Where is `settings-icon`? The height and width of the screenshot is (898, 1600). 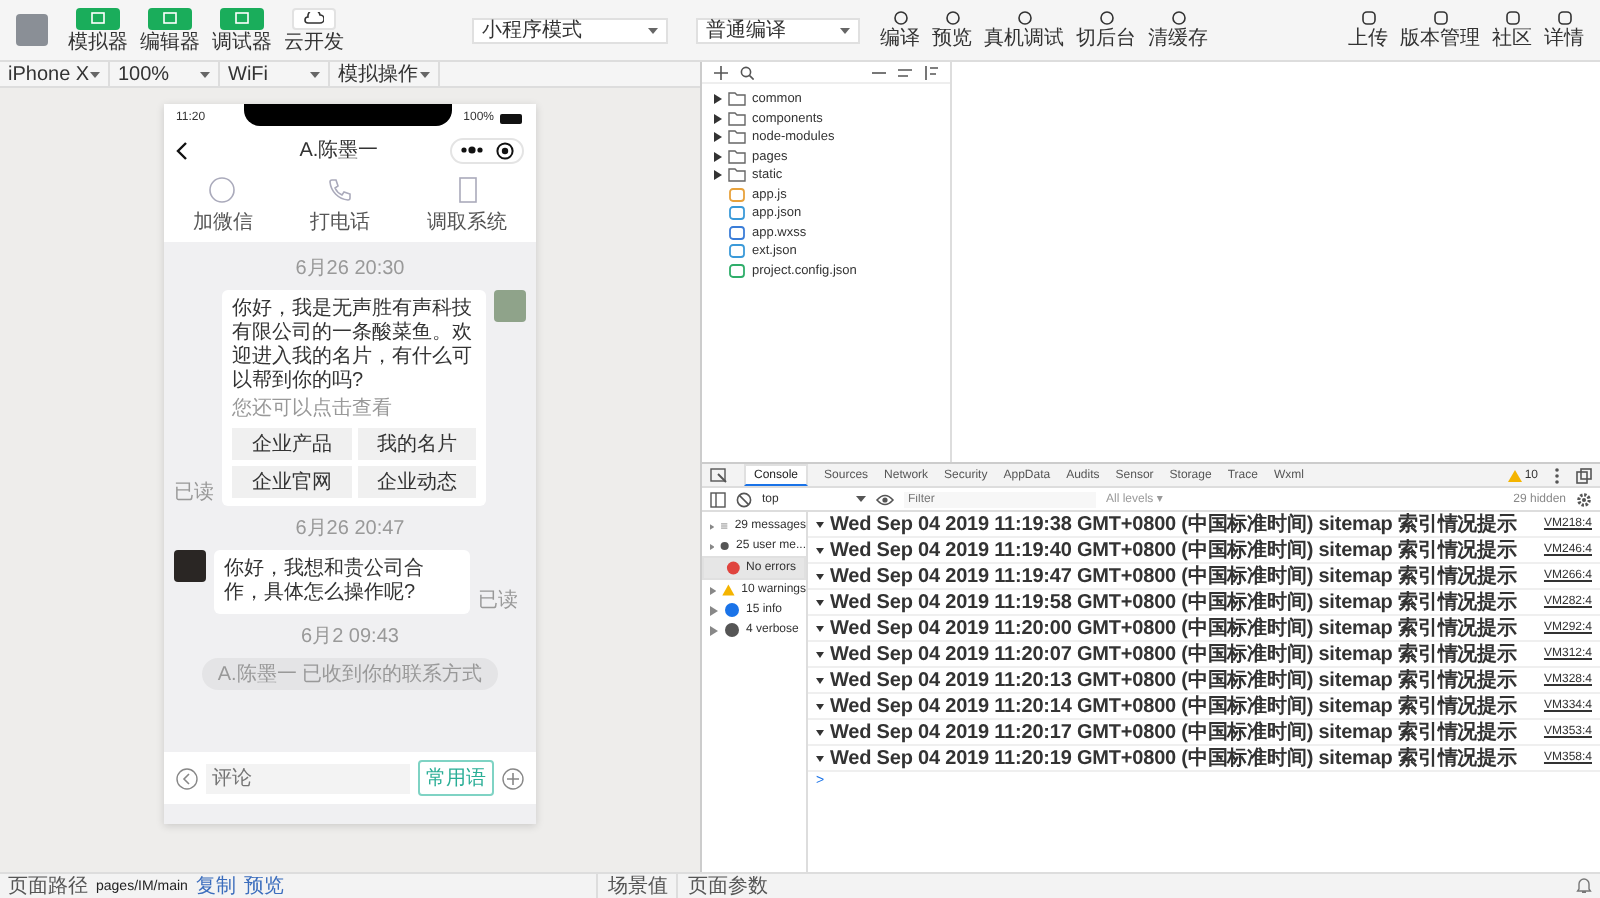 settings-icon is located at coordinates (1584, 499).